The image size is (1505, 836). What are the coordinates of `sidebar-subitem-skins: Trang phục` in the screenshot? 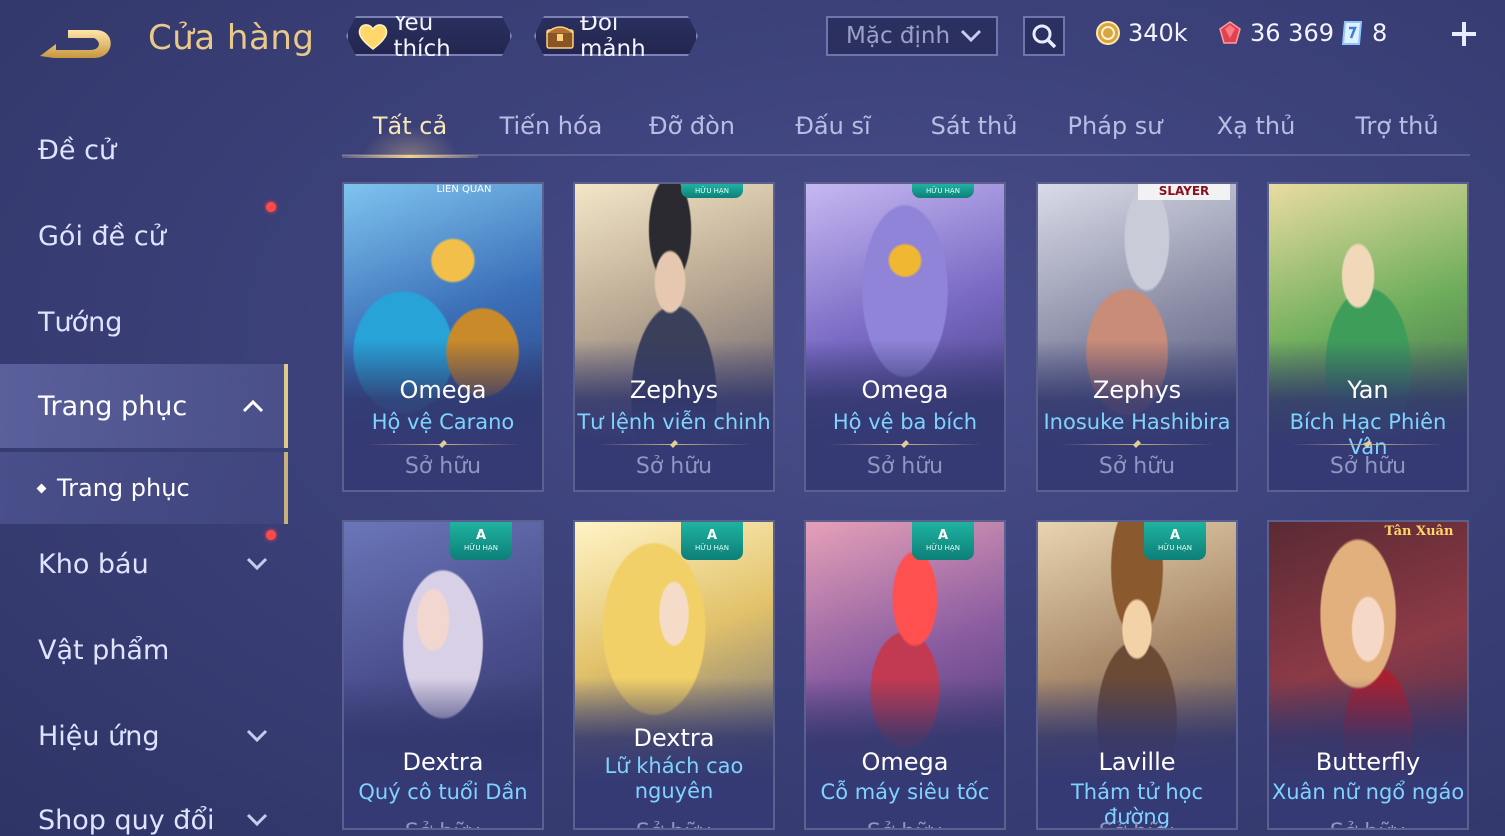 It's located at (144, 488).